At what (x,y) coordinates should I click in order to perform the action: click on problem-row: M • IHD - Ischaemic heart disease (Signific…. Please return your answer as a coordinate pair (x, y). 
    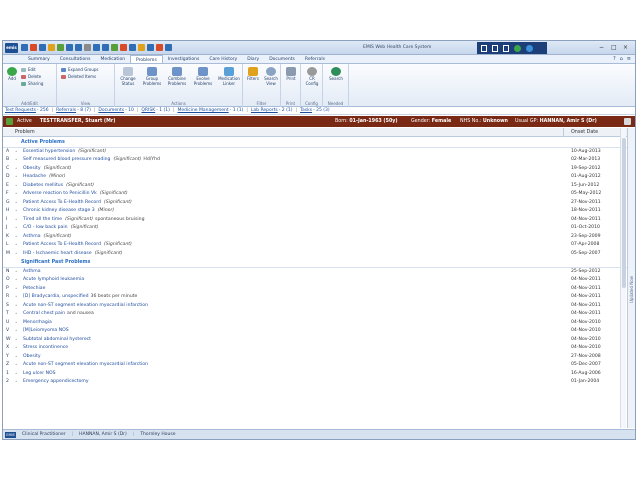
    Looking at the image, I should click on (315, 254).